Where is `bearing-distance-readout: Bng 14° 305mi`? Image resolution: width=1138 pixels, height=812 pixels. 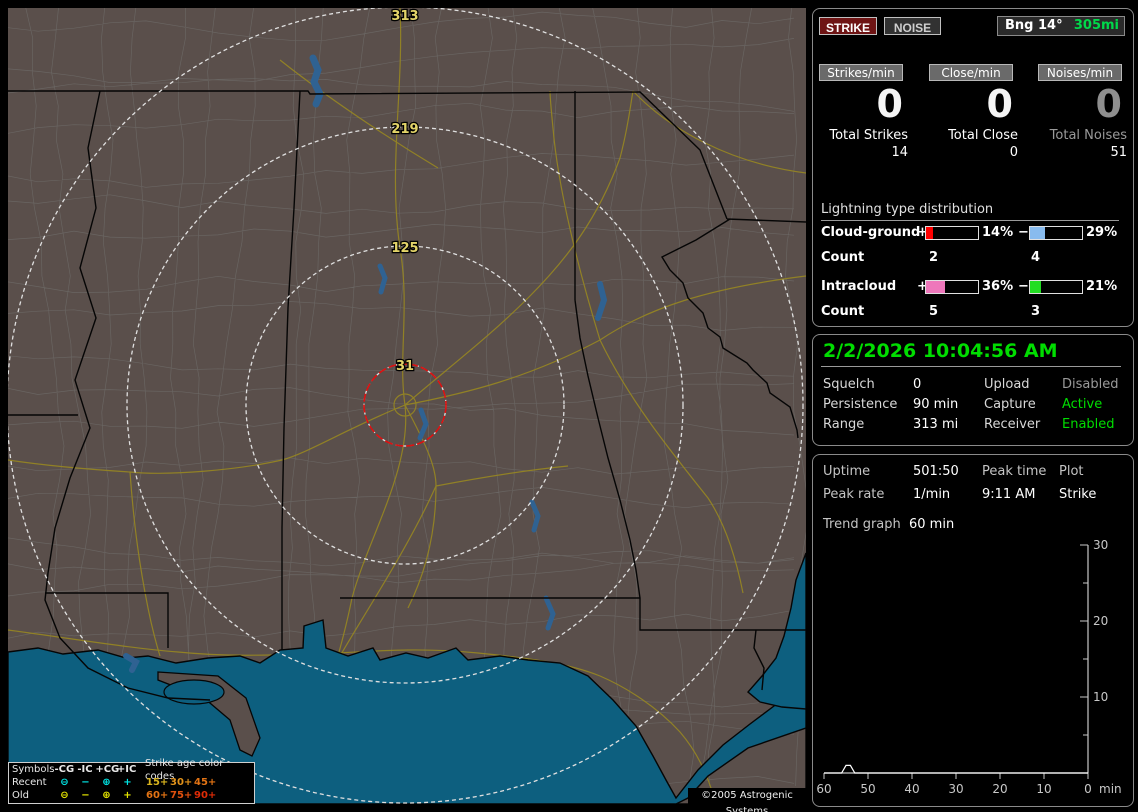
bearing-distance-readout: Bng 14° 305mi is located at coordinates (1061, 26).